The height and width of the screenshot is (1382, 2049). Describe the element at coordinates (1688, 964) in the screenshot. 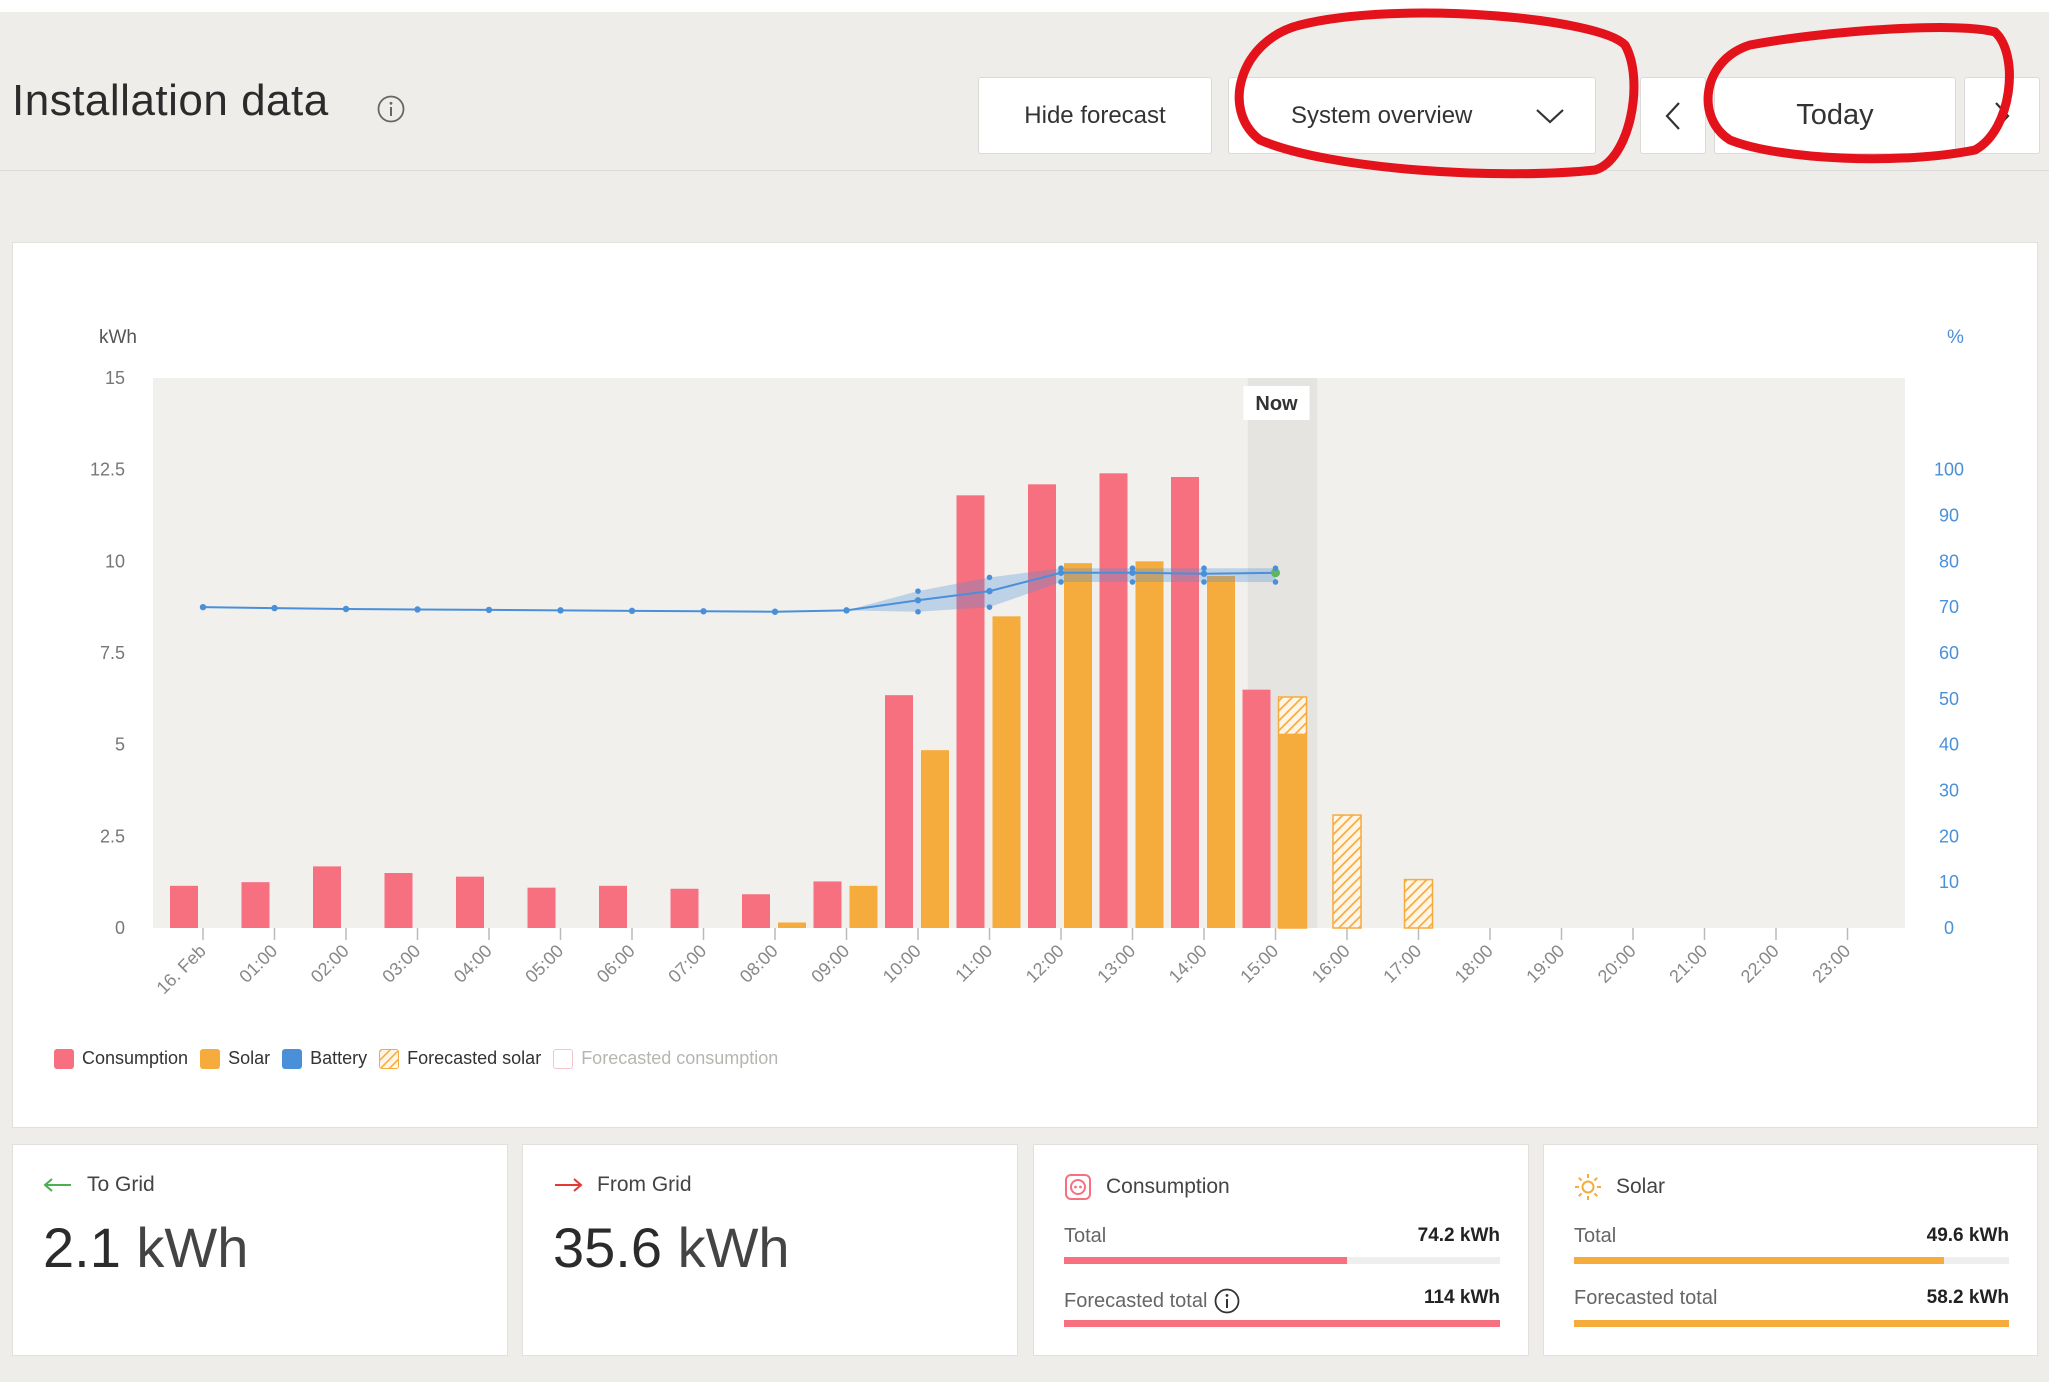

I see `x-tick-label: 21:00` at that location.